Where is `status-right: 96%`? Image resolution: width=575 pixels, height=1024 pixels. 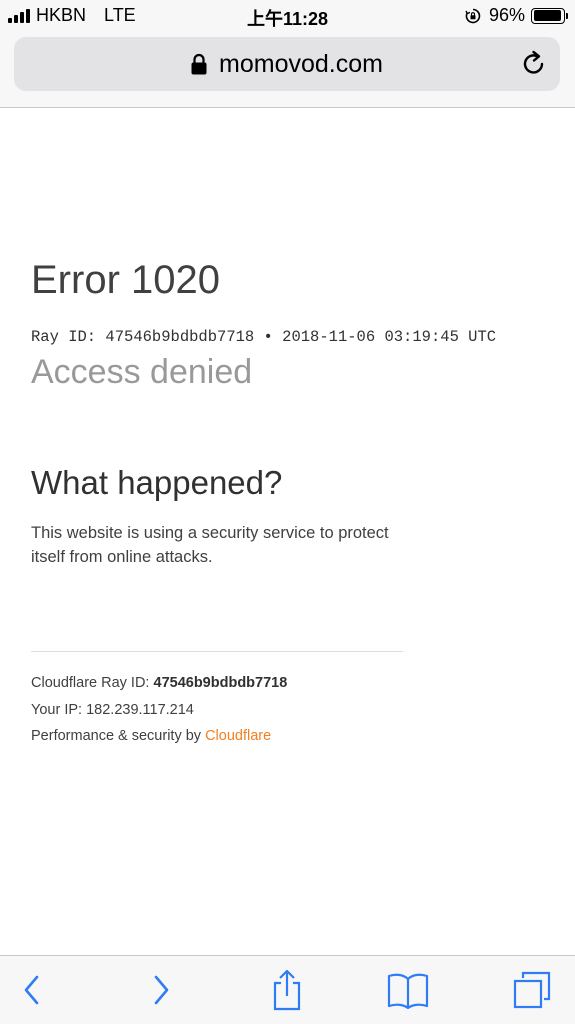 status-right: 96% is located at coordinates (516, 15).